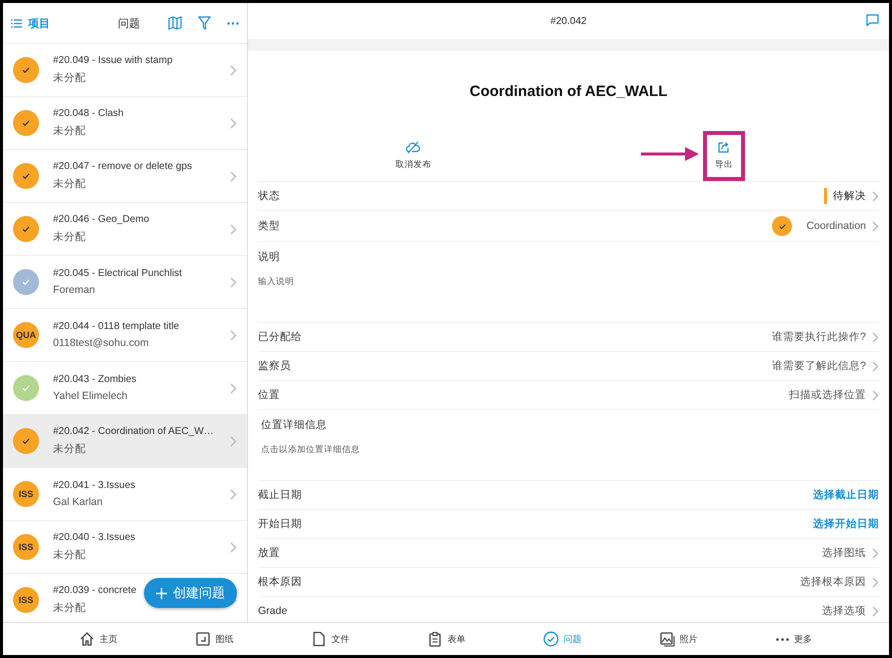 The width and height of the screenshot is (892, 658). Describe the element at coordinates (190, 593) in the screenshot. I see `create-issue-button: 创建问题` at that location.